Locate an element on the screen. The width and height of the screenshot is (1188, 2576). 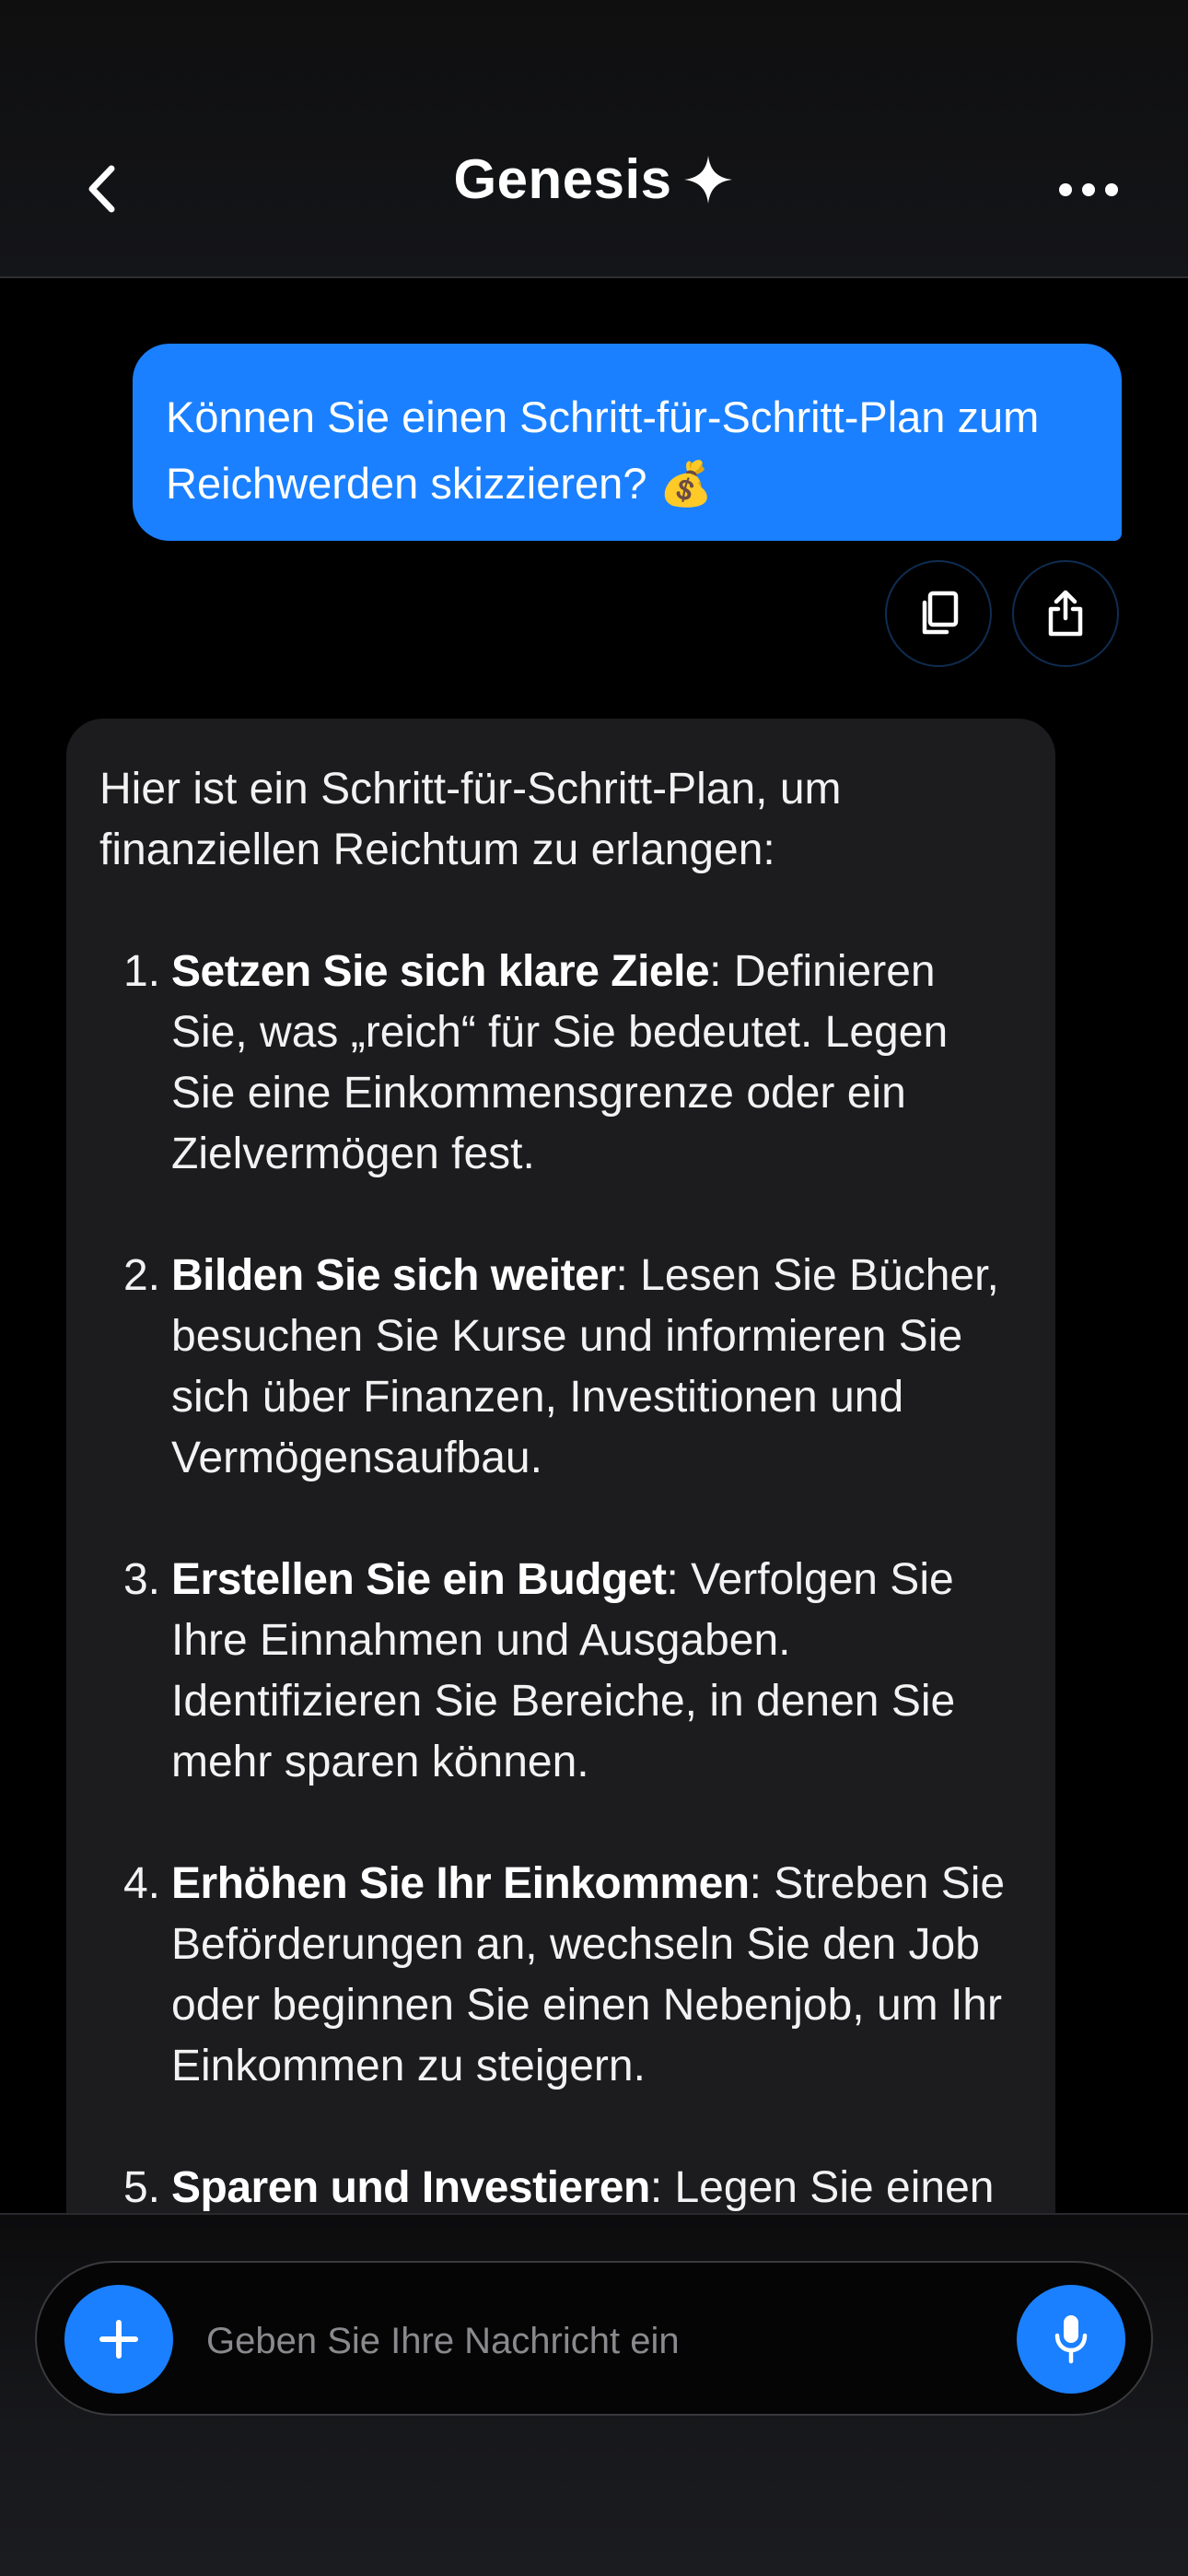
step-text: : Legen Sie einen is located at coordinates (822, 2187).